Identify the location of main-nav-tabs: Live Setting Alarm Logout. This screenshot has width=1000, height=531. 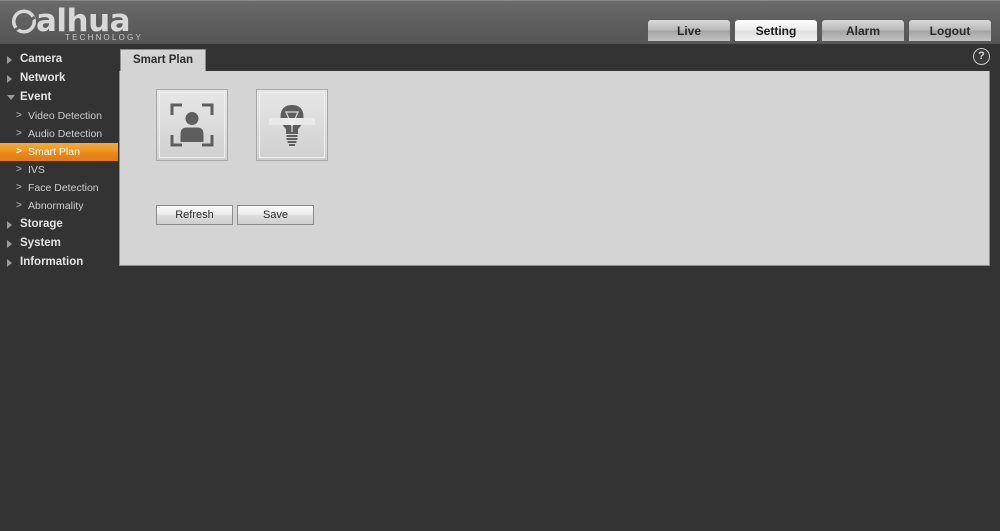
(819, 30).